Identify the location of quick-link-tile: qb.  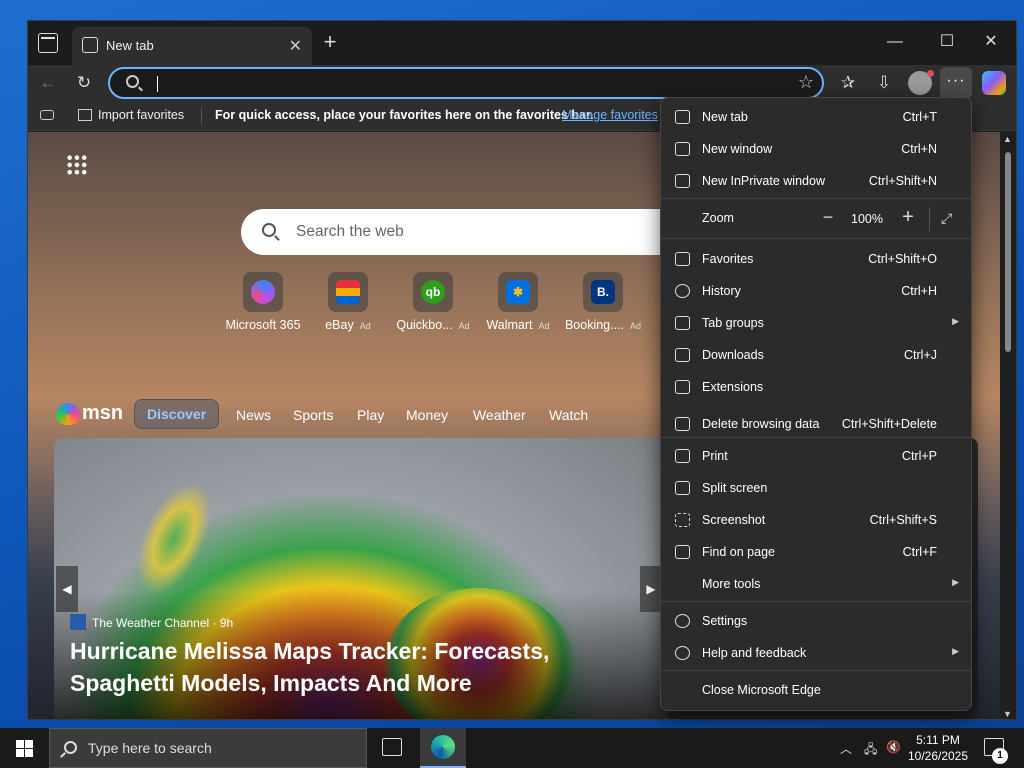
(433, 292).